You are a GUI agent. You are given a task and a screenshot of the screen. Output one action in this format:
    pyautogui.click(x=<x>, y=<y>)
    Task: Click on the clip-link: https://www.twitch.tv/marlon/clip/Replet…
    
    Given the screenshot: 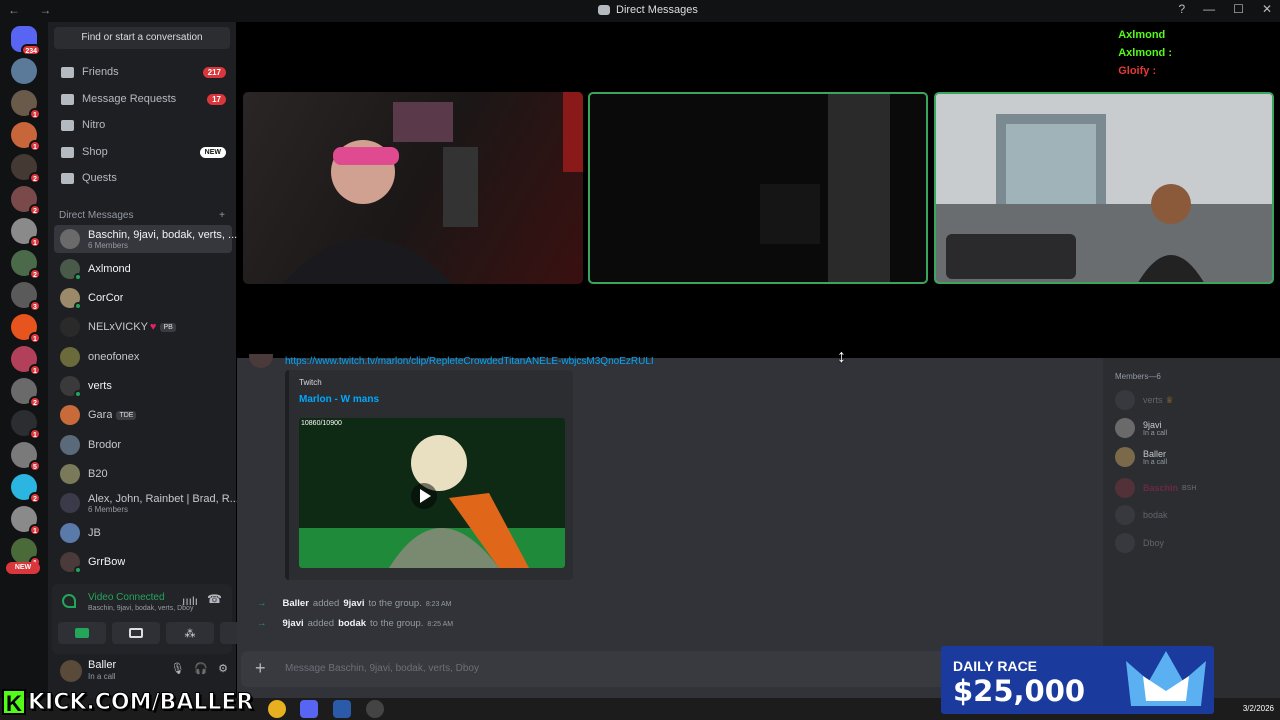 What is the action you would take?
    pyautogui.click(x=469, y=361)
    